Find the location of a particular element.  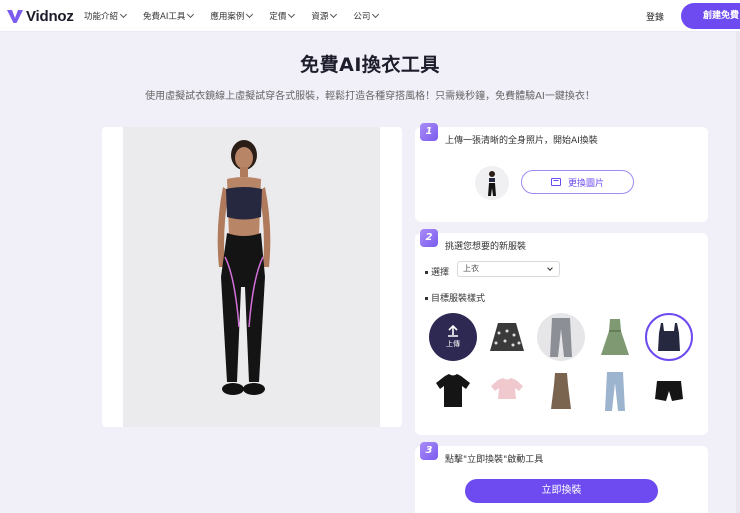

upload-arrow-icon is located at coordinates (453, 331).